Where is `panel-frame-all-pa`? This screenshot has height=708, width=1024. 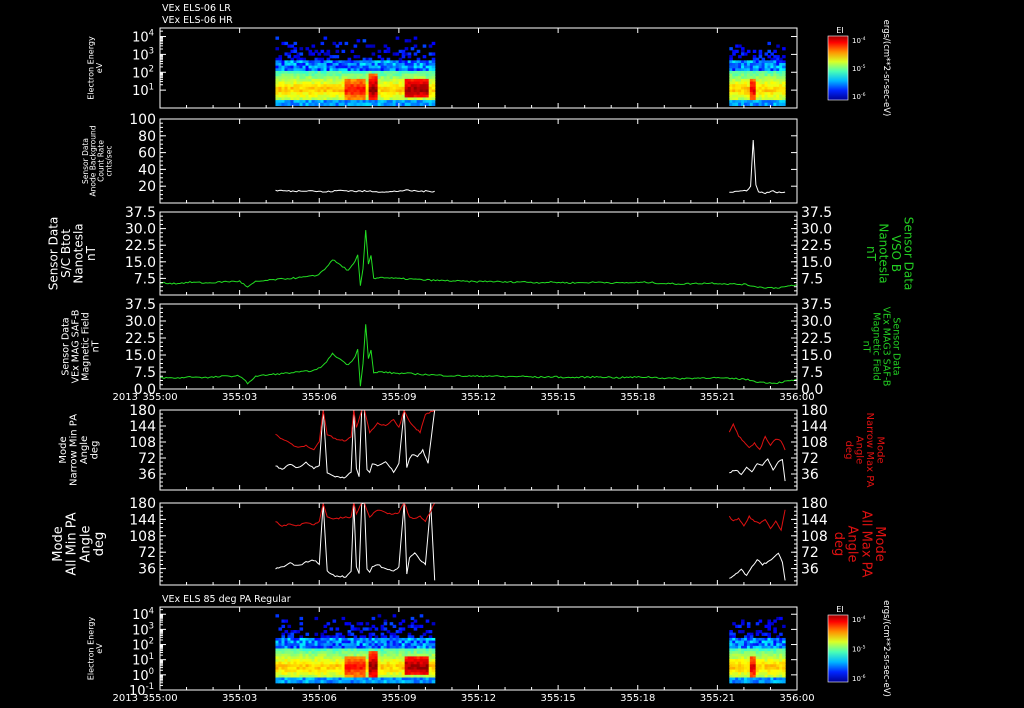 panel-frame-all-pa is located at coordinates (478, 544).